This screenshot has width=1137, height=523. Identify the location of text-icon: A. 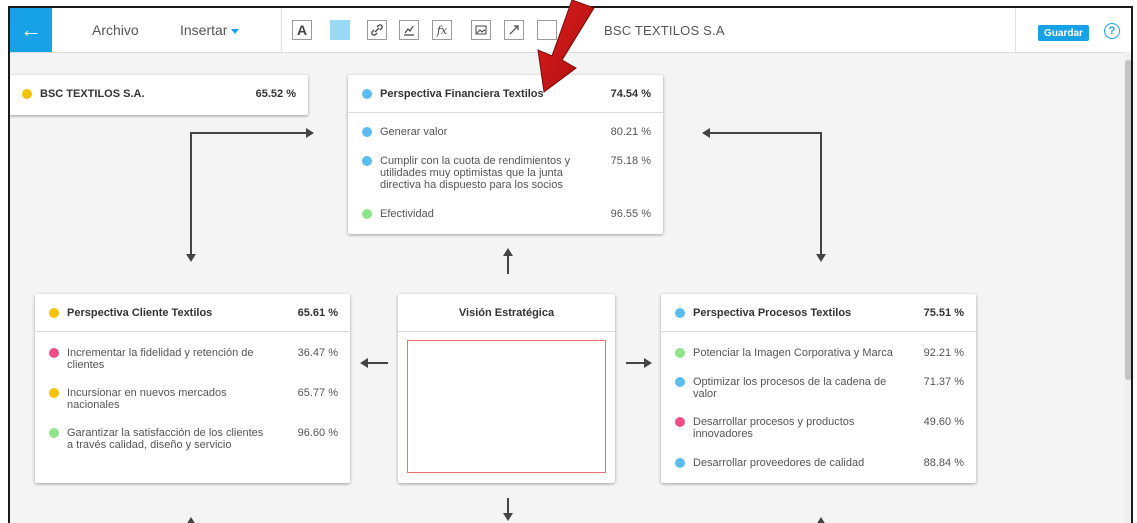
(302, 30).